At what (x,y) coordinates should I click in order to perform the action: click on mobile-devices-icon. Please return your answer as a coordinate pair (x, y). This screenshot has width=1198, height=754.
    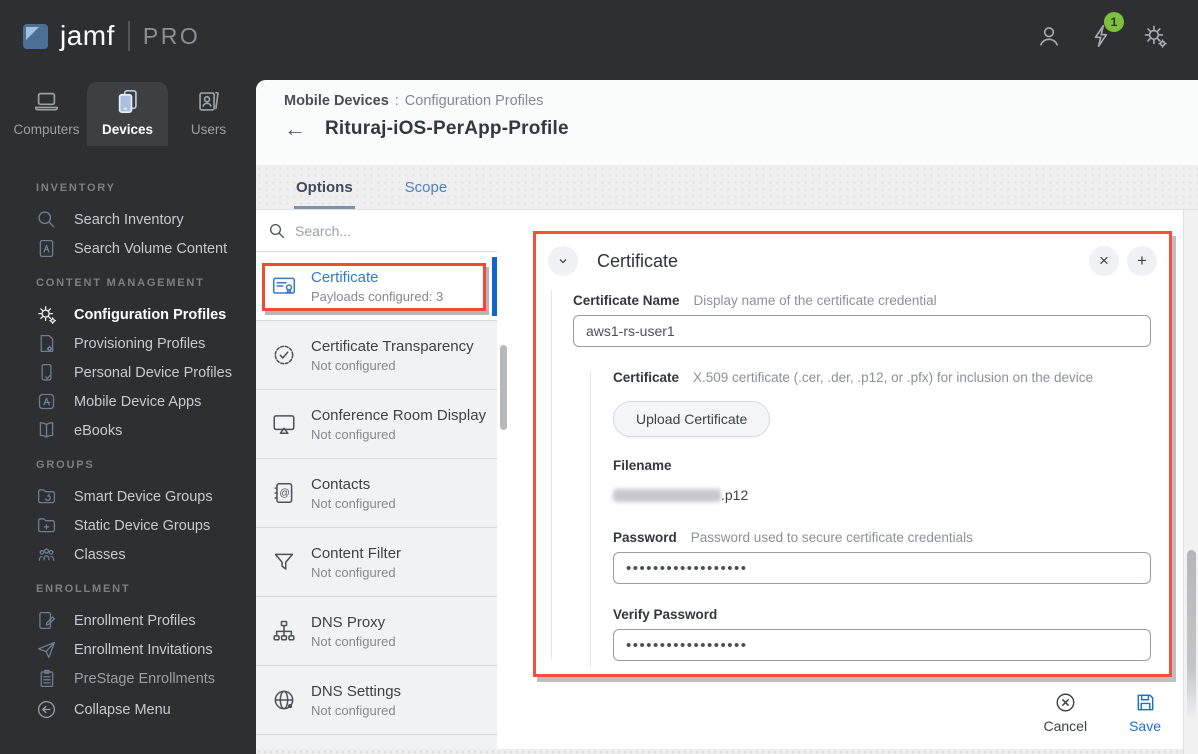
    Looking at the image, I should click on (127, 101).